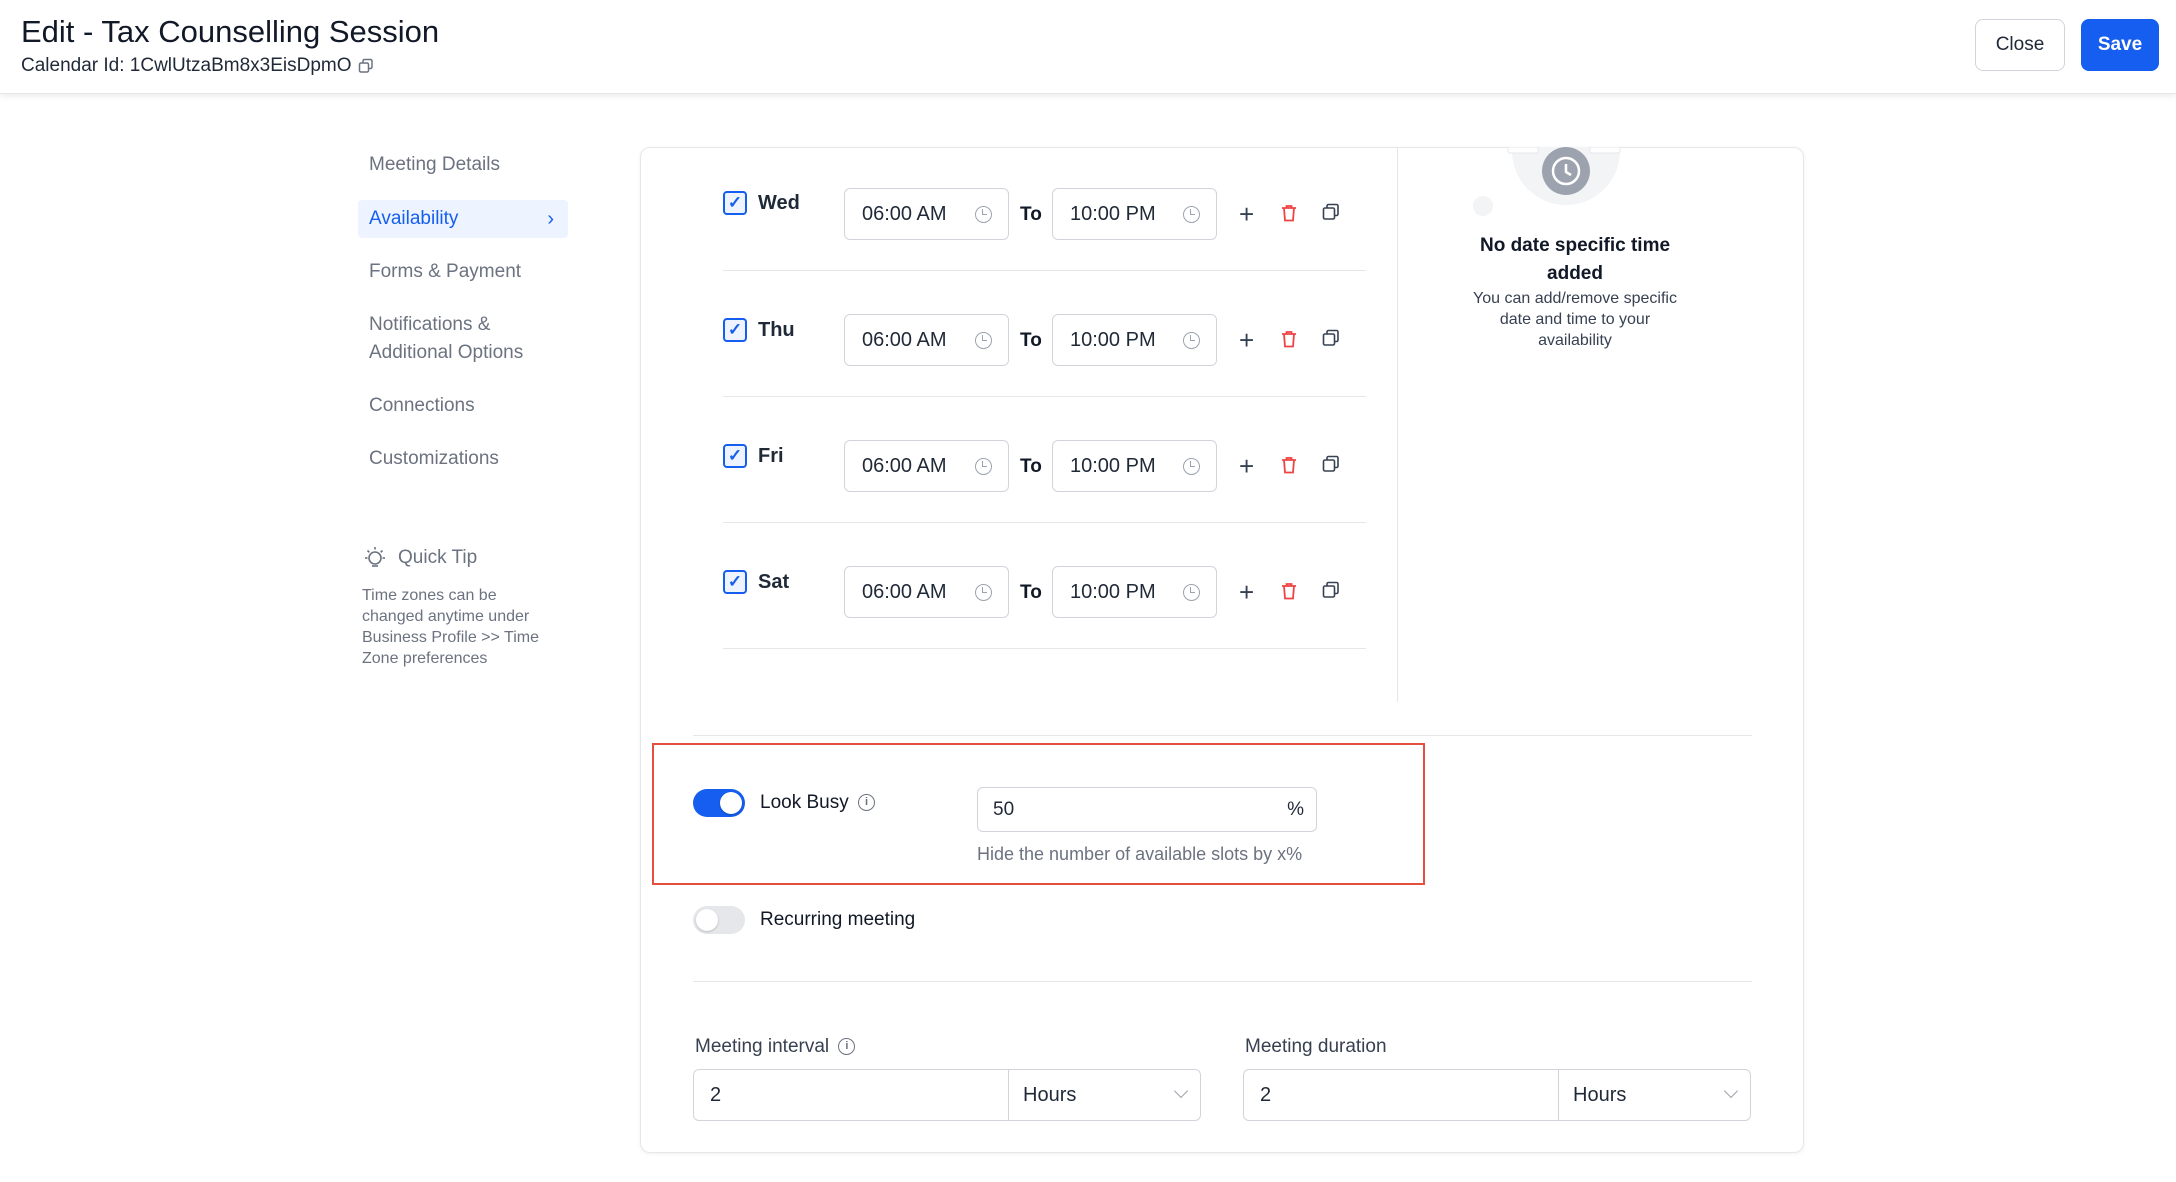  What do you see at coordinates (719, 803) in the screenshot?
I see `look-busy-toggle` at bounding box center [719, 803].